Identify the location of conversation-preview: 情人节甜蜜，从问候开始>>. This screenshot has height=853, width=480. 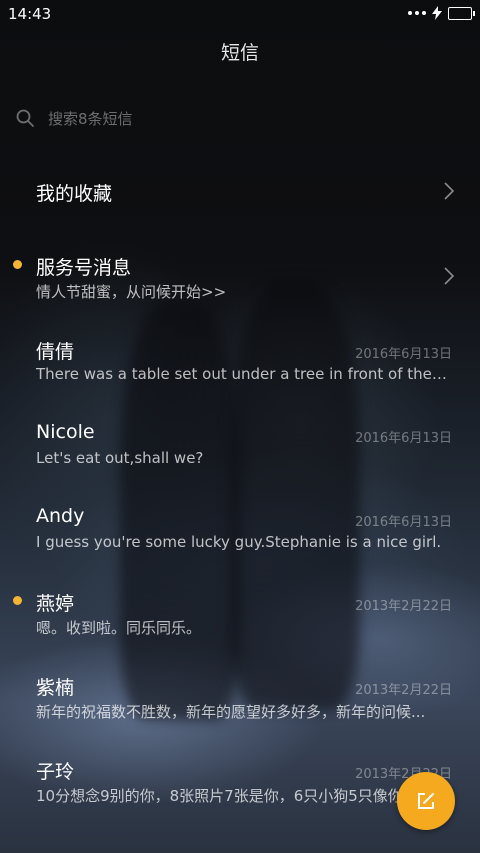
(131, 292).